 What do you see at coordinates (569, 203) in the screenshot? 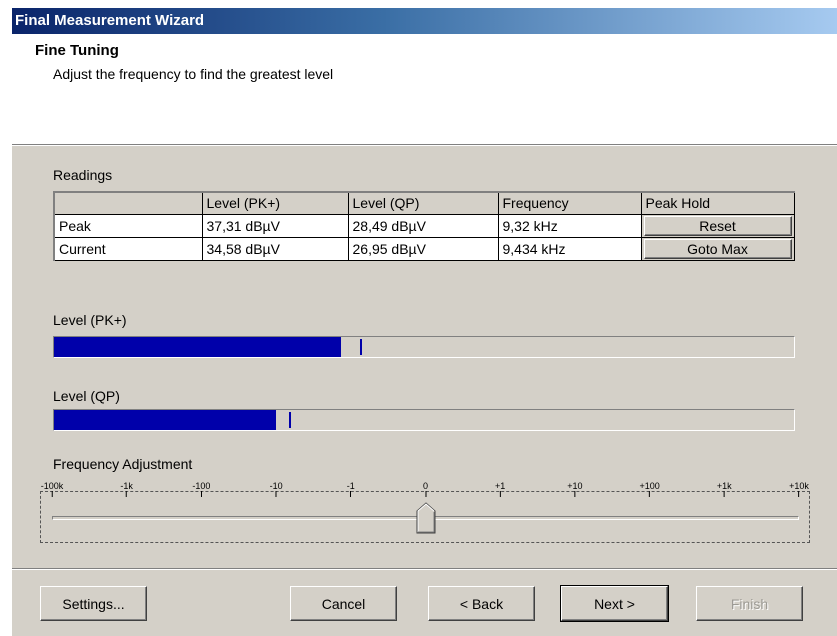
I see `col-header-frequency: Frequency` at bounding box center [569, 203].